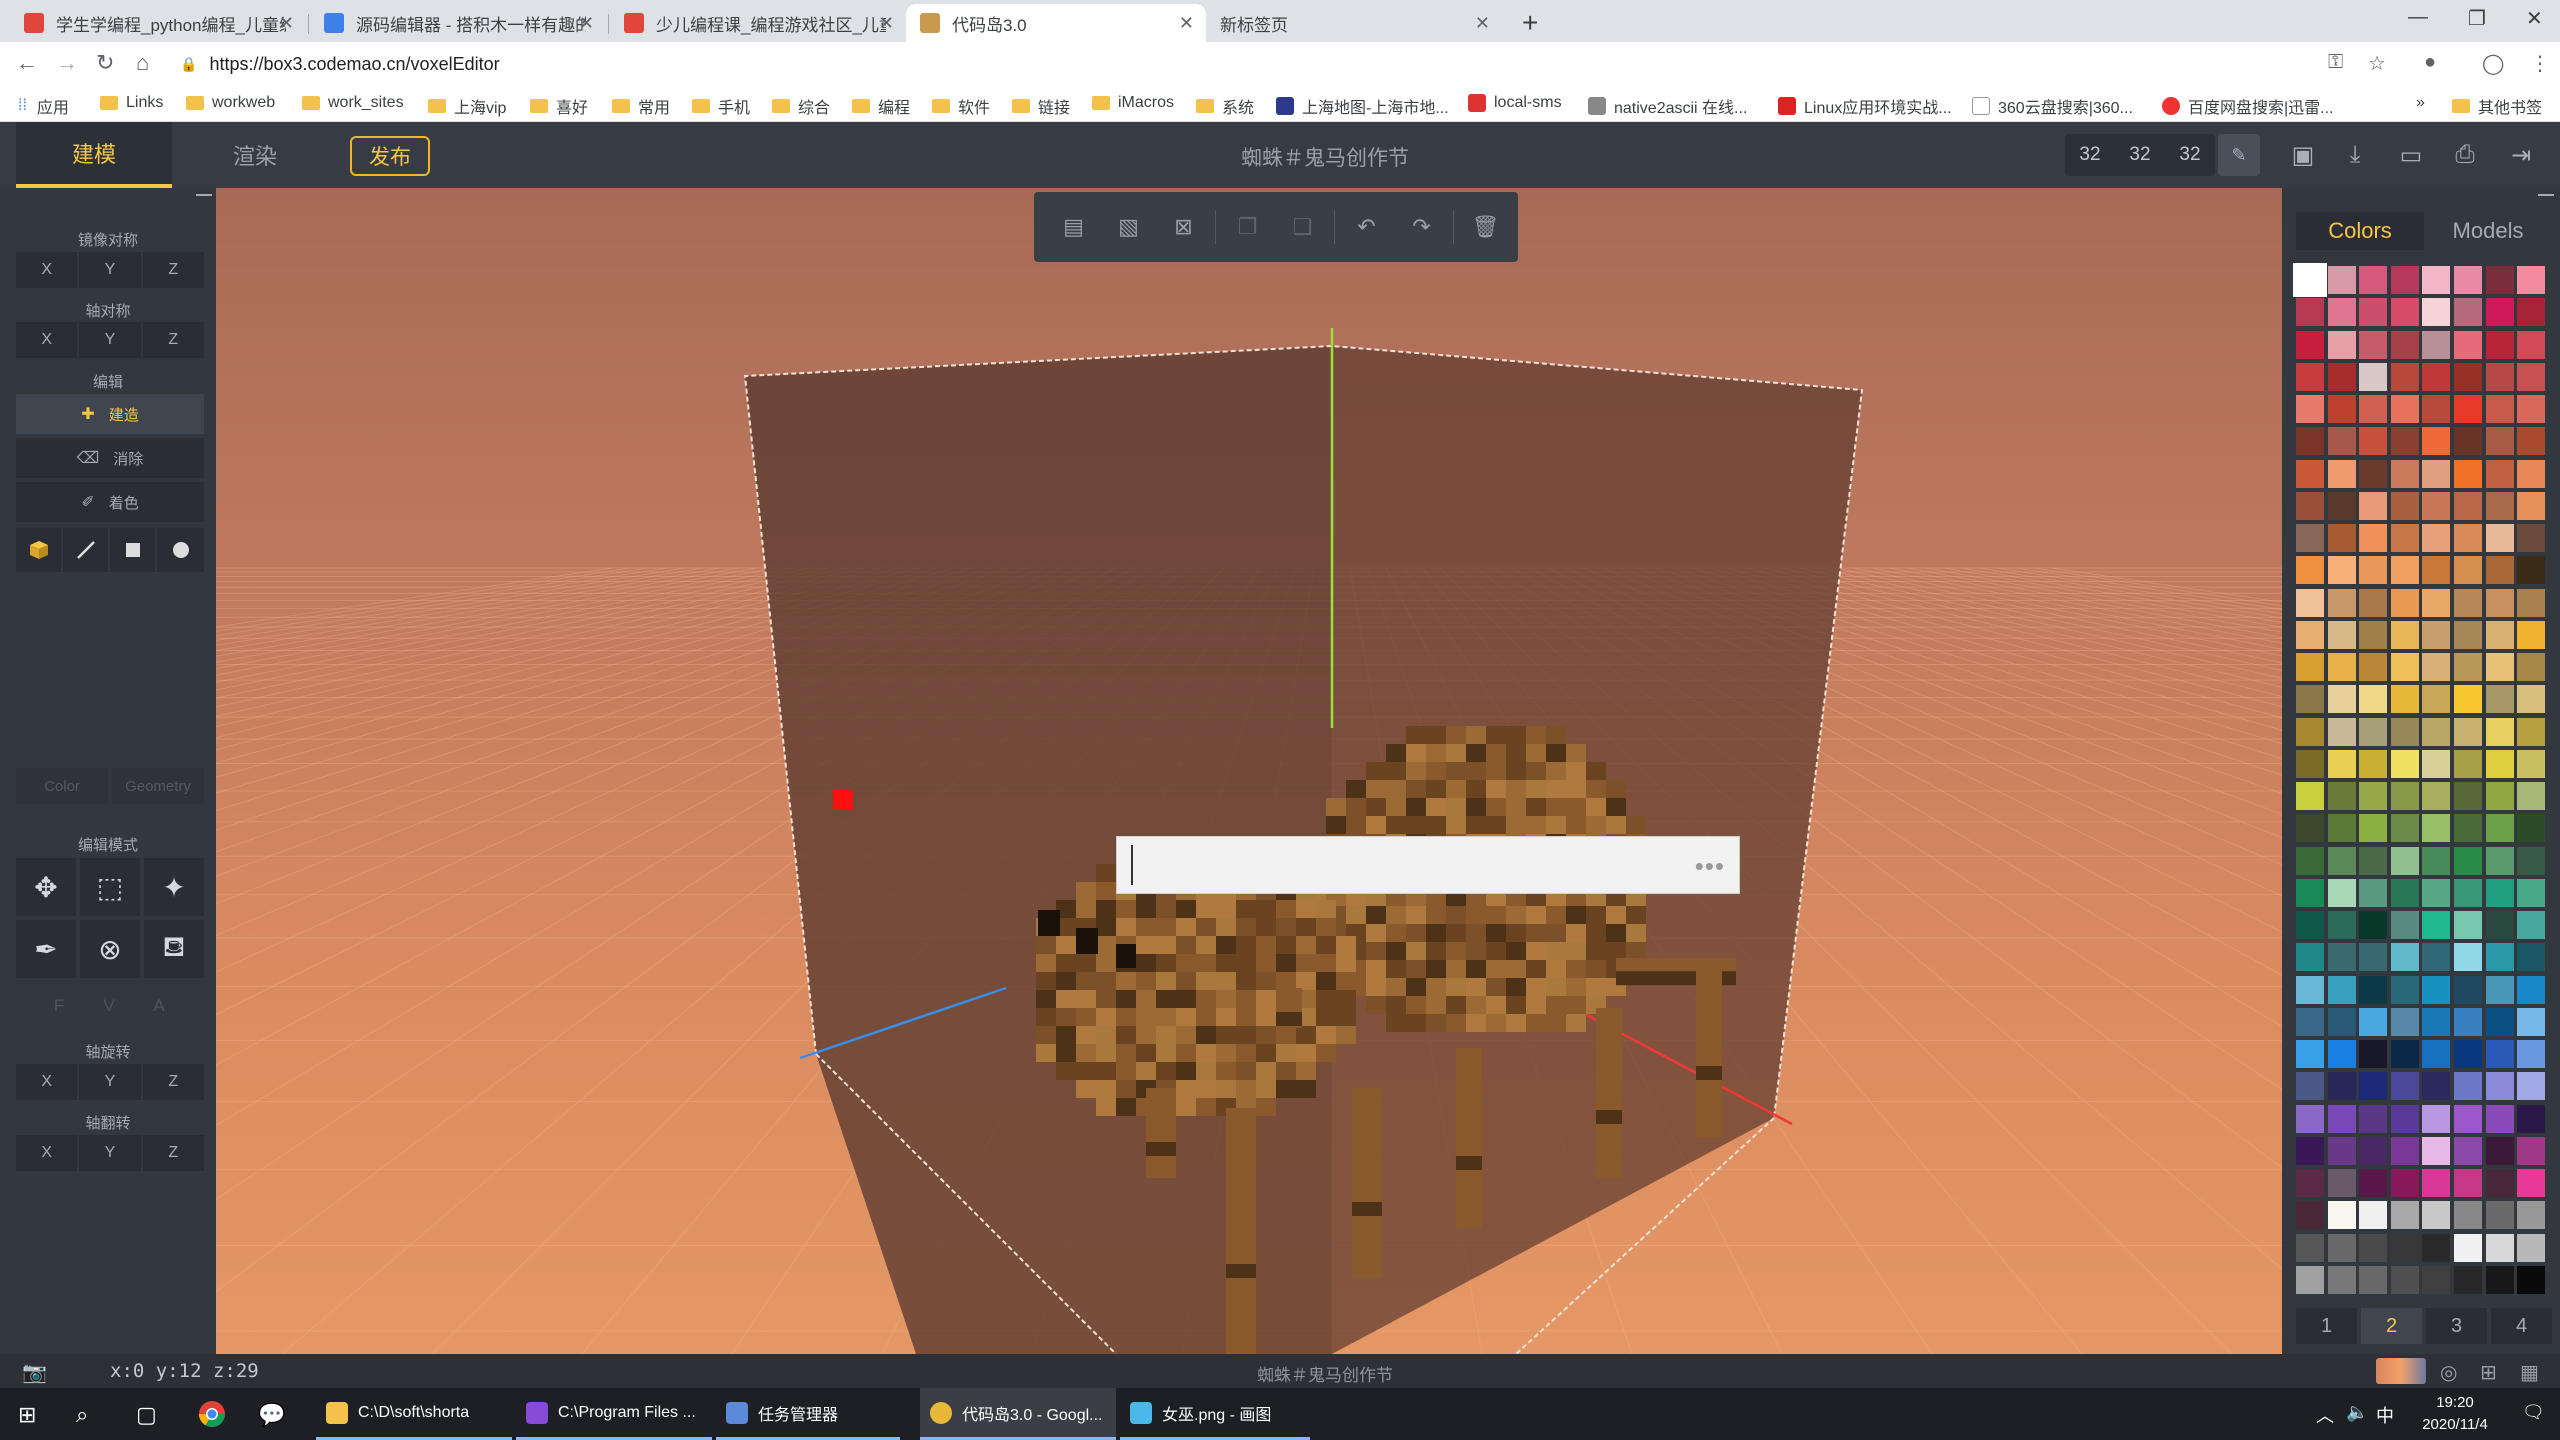  What do you see at coordinates (1421, 227) in the screenshot?
I see `redo-icon: ↷` at bounding box center [1421, 227].